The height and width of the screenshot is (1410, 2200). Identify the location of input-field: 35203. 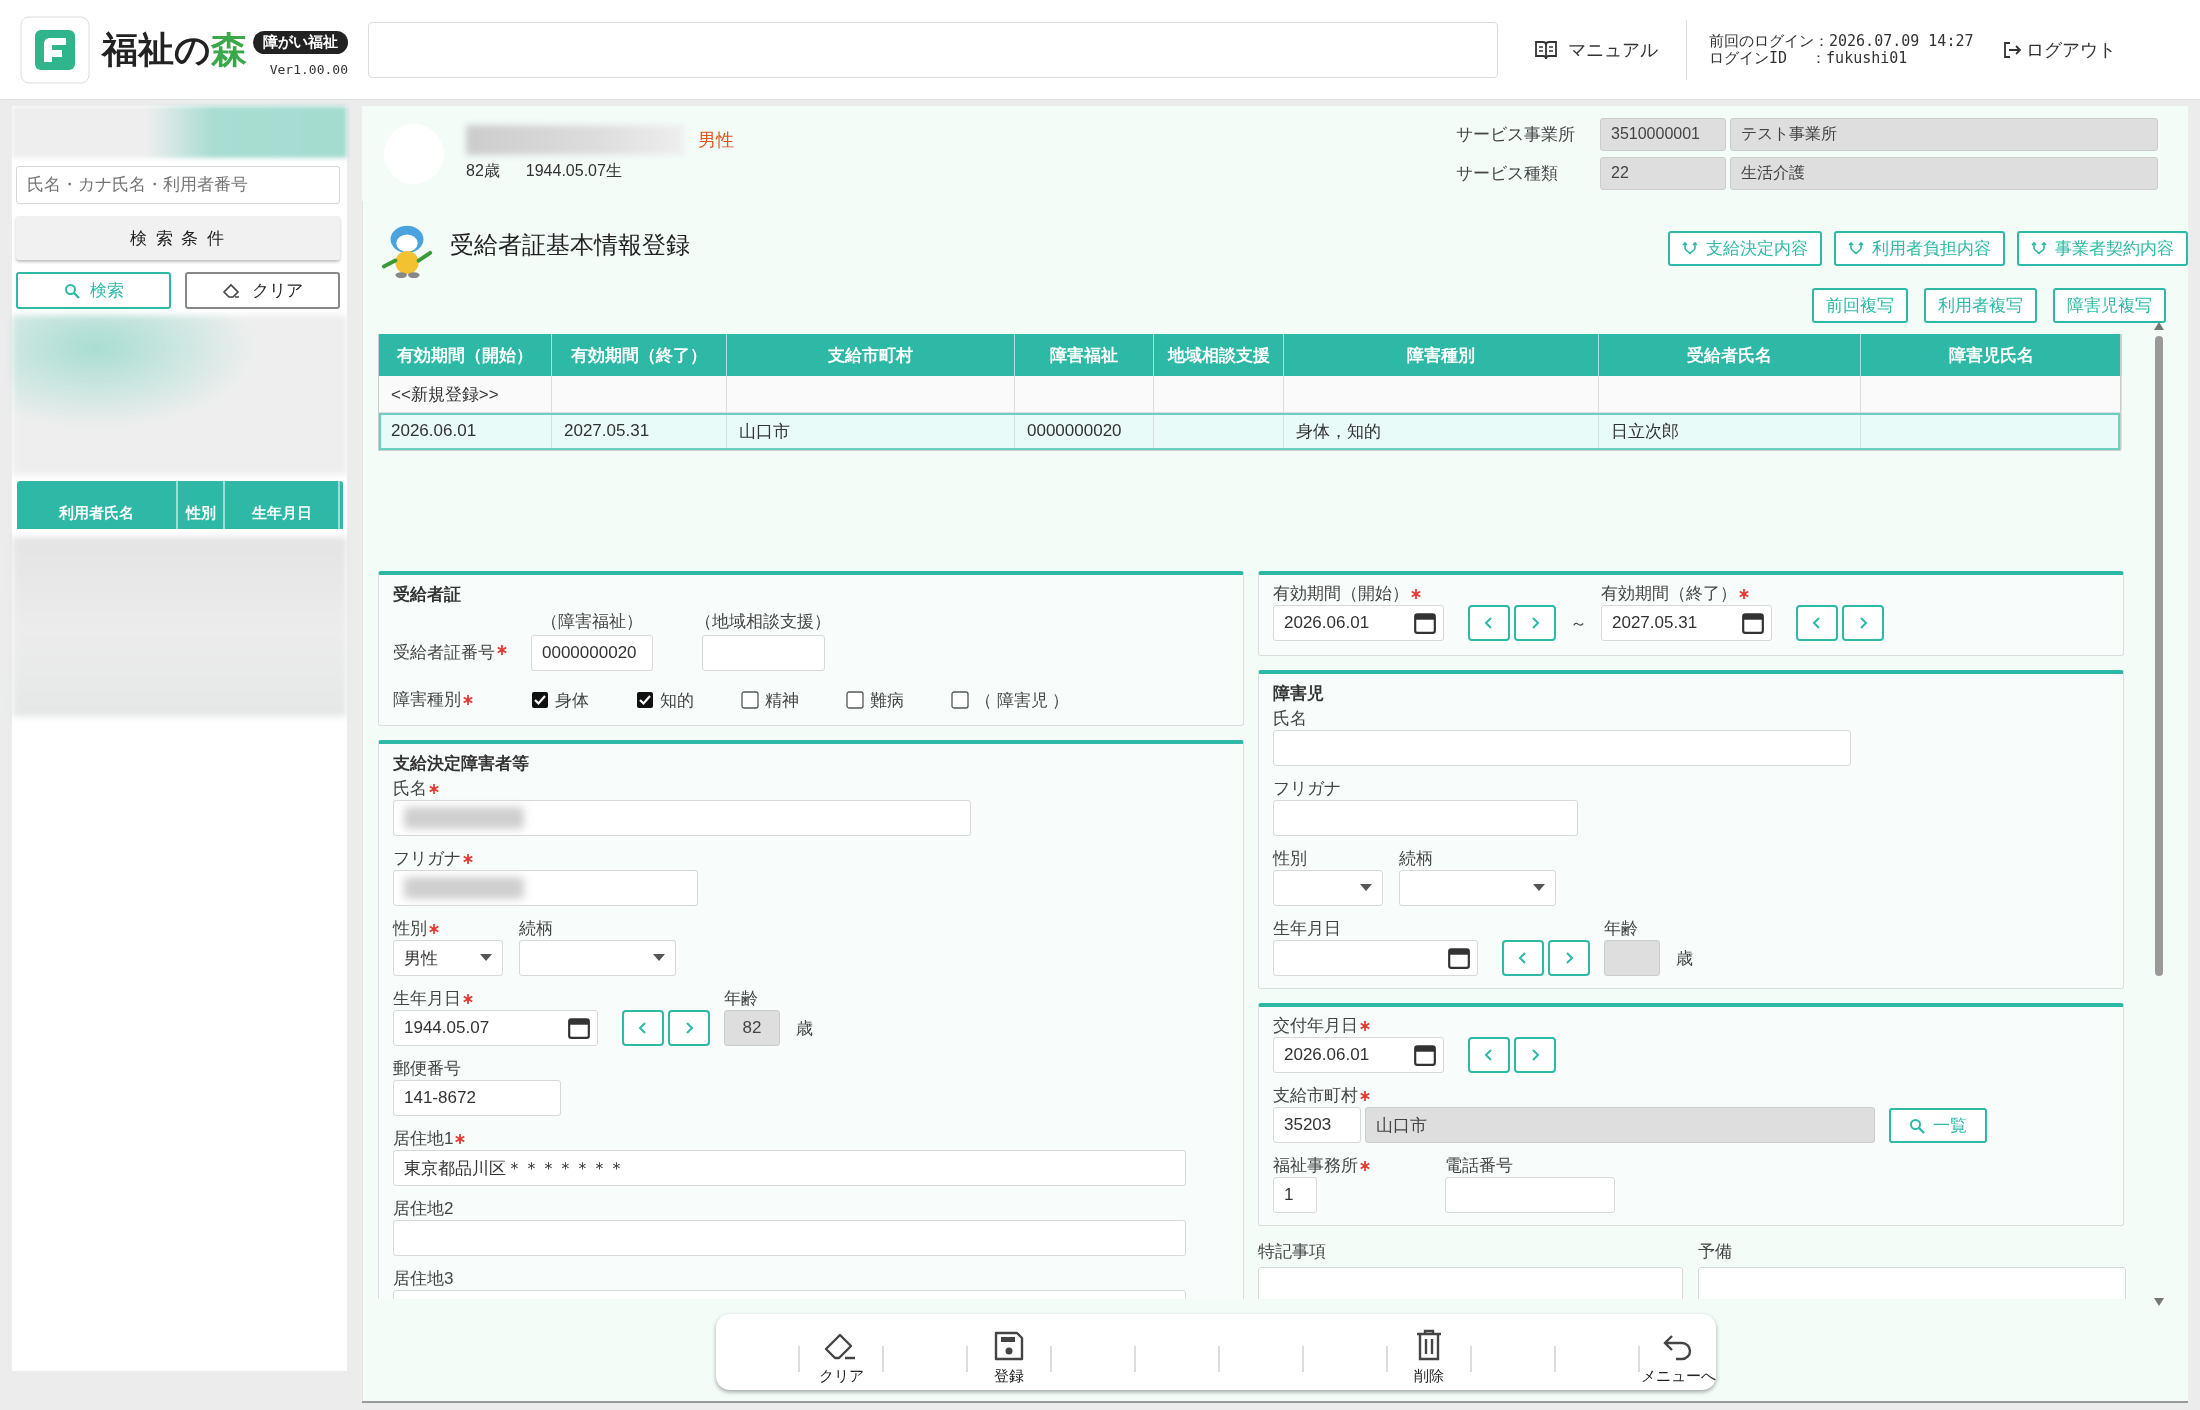
(1317, 1125).